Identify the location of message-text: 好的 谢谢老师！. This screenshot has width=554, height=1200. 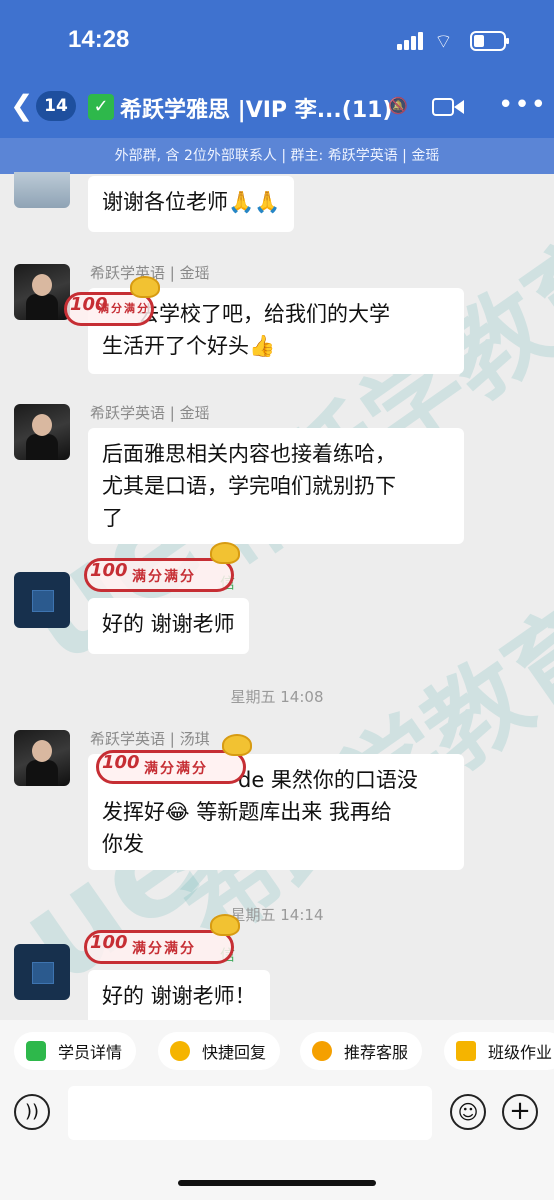
(179, 996).